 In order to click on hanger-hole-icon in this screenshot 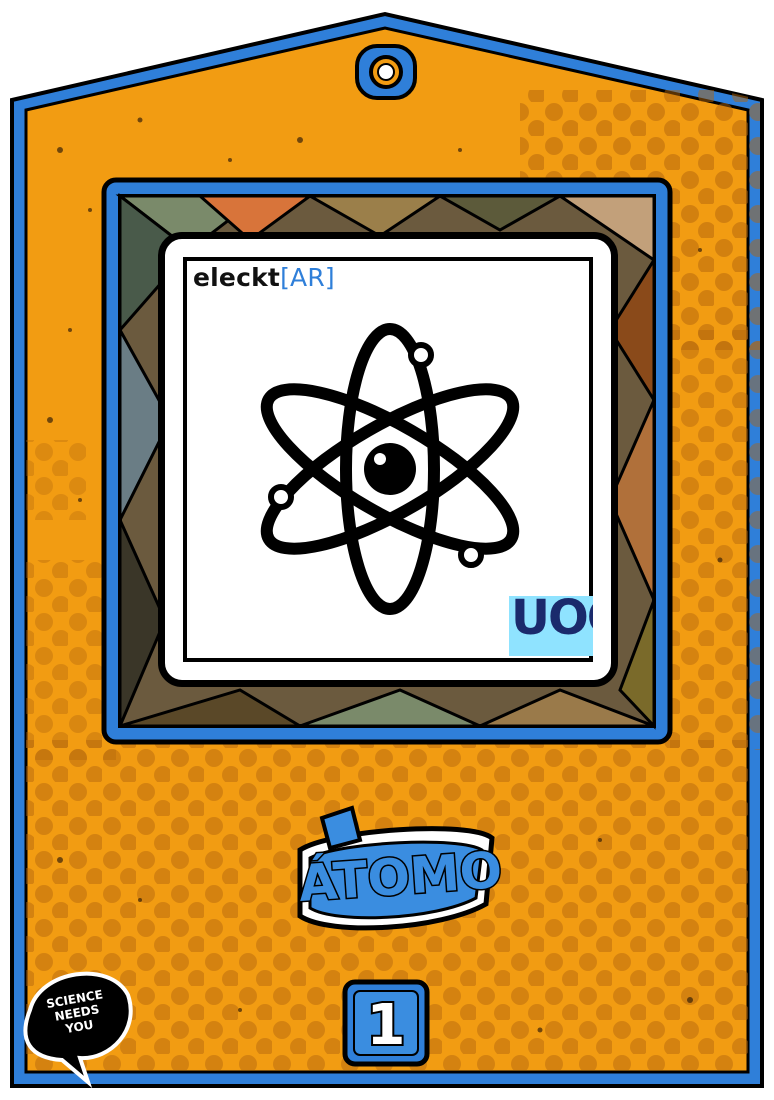, I will do `click(386, 72)`.